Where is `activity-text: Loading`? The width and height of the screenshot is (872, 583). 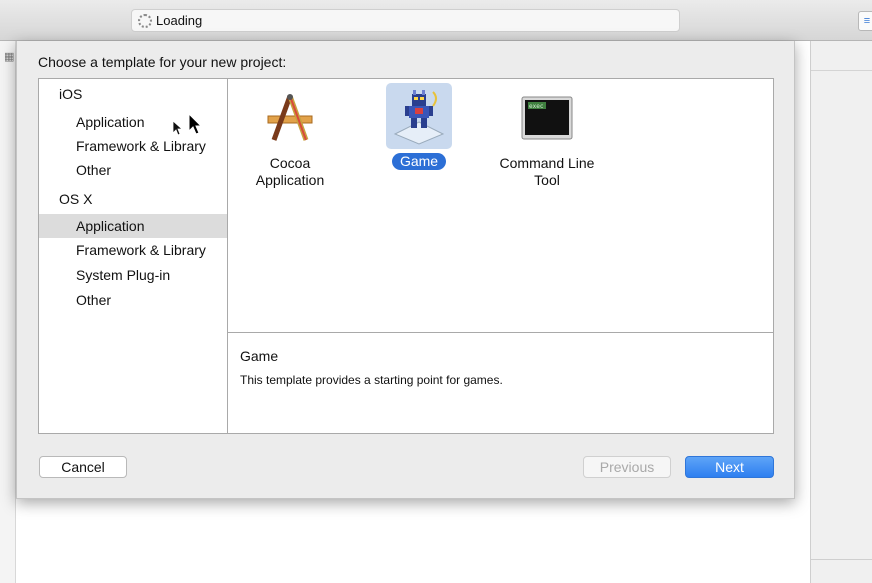 activity-text: Loading is located at coordinates (179, 20).